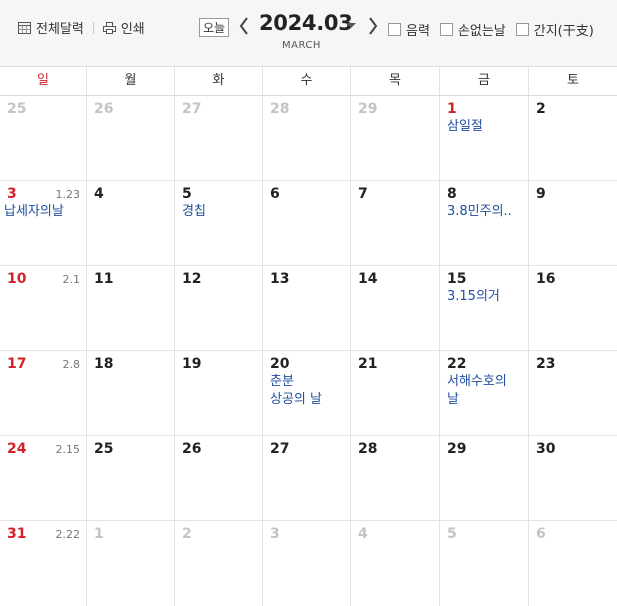 Image resolution: width=617 pixels, height=606 pixels. I want to click on calendar-day-cell: 22 서해수호의 날, so click(484, 393).